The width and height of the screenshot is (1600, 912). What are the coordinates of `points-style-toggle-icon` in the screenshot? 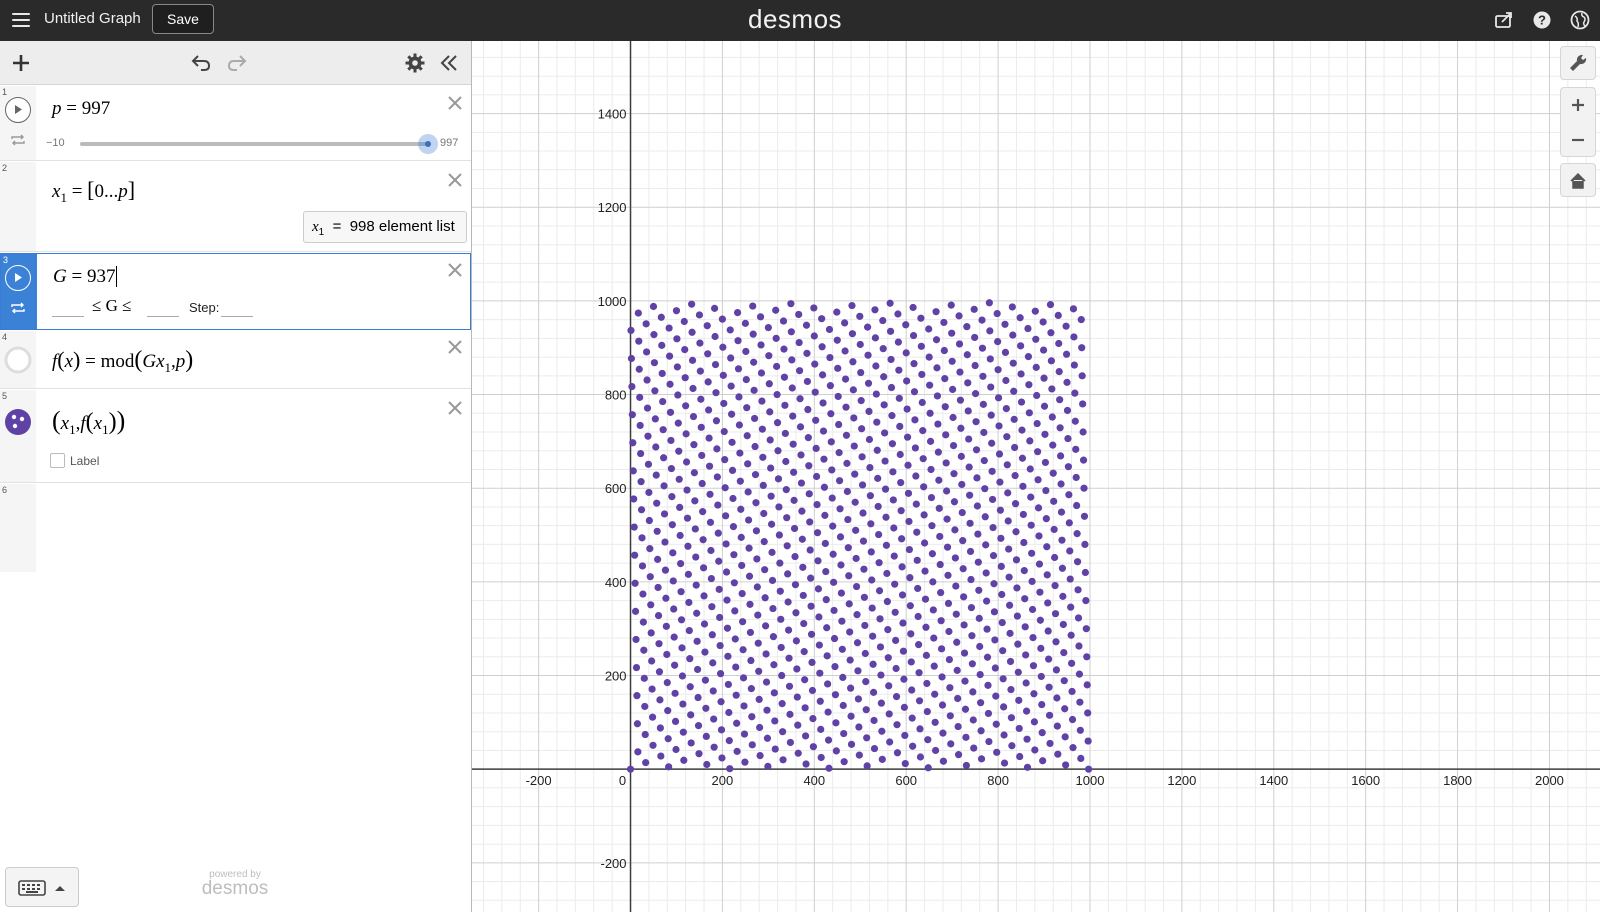 It's located at (18, 422).